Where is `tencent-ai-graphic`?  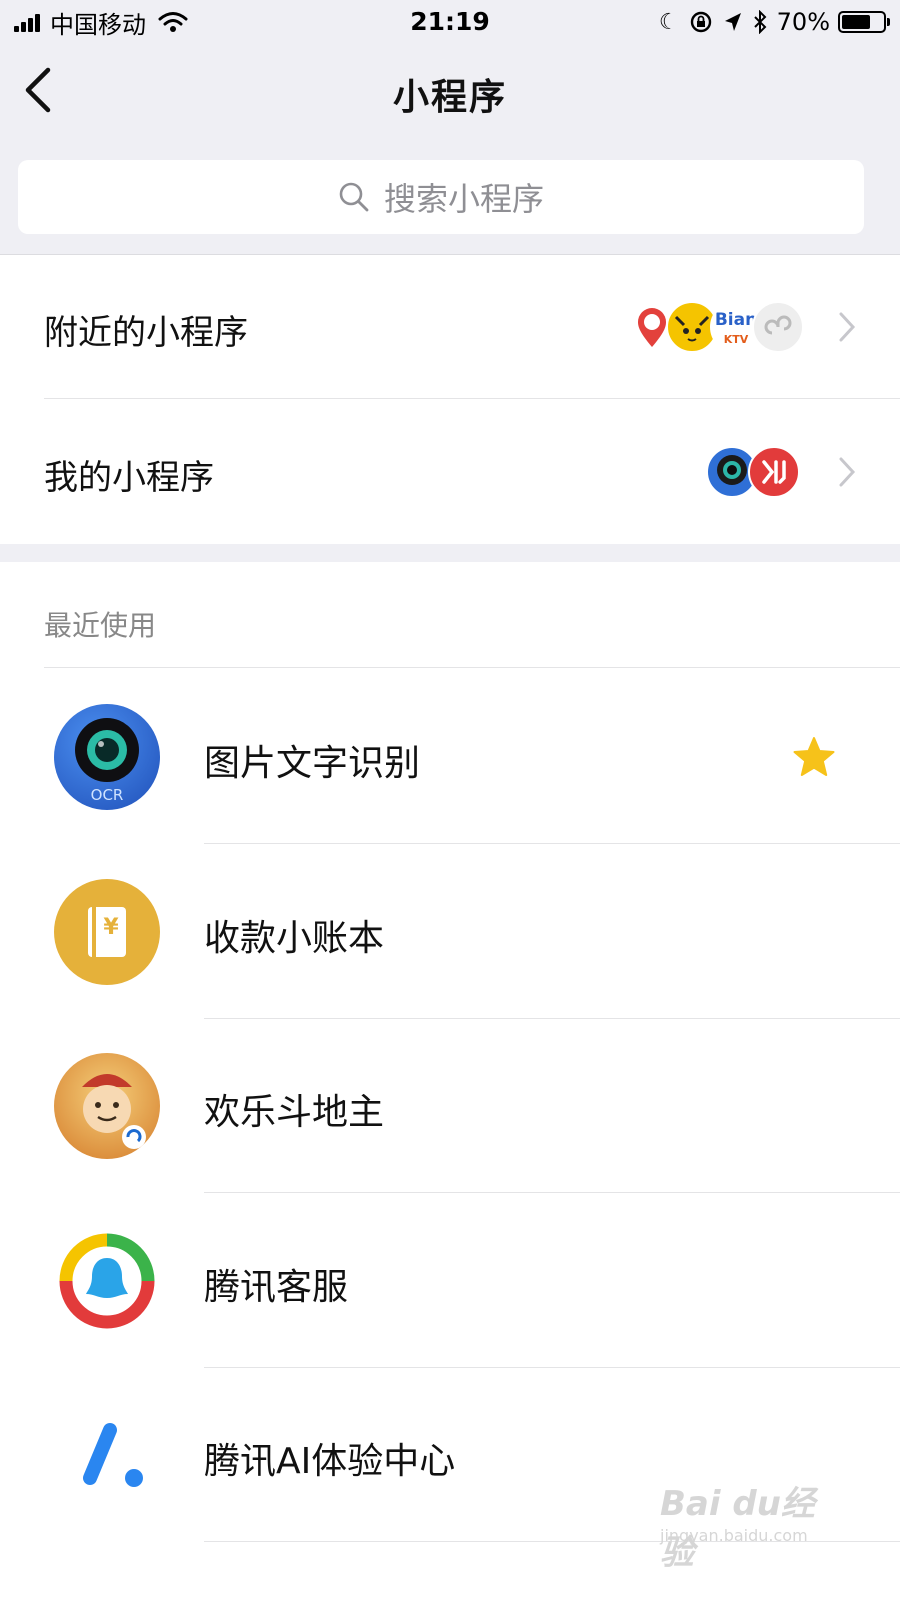
tencent-ai-graphic is located at coordinates (113, 1455).